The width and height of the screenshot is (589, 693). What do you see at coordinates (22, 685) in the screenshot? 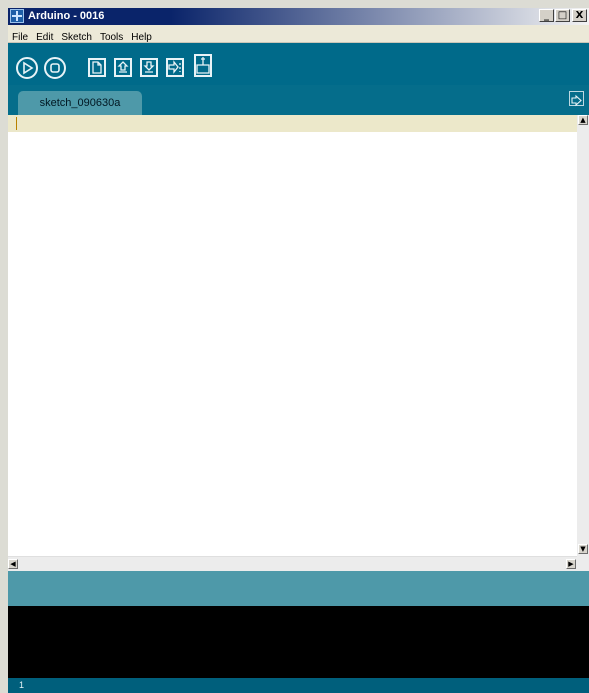
I see `line-number: 1` at bounding box center [22, 685].